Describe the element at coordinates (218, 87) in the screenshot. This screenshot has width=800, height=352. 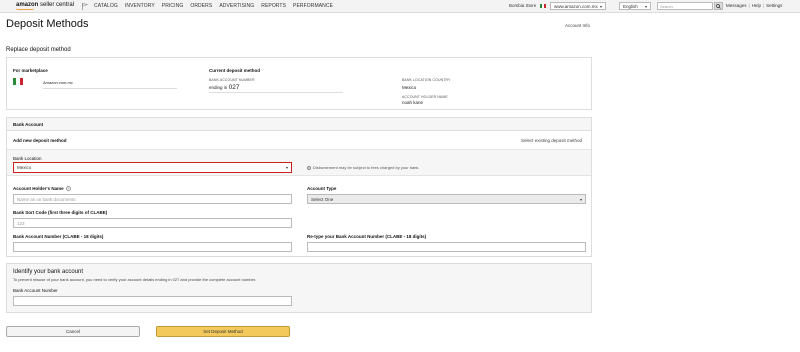
I see `ending-in-text: ending in` at that location.